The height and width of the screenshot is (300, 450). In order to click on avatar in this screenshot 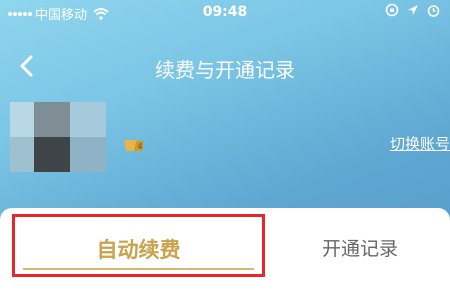, I will do `click(58, 137)`.